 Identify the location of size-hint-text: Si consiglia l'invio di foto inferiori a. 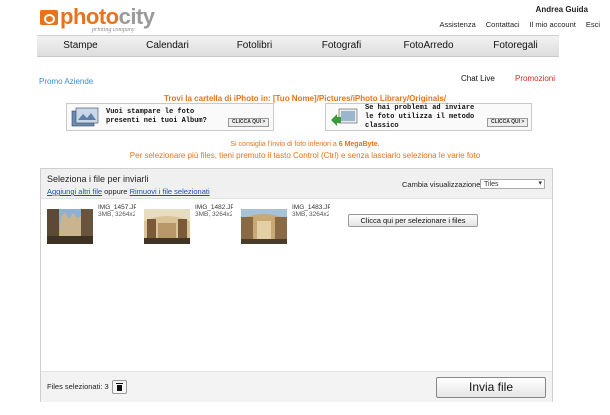
(283, 144).